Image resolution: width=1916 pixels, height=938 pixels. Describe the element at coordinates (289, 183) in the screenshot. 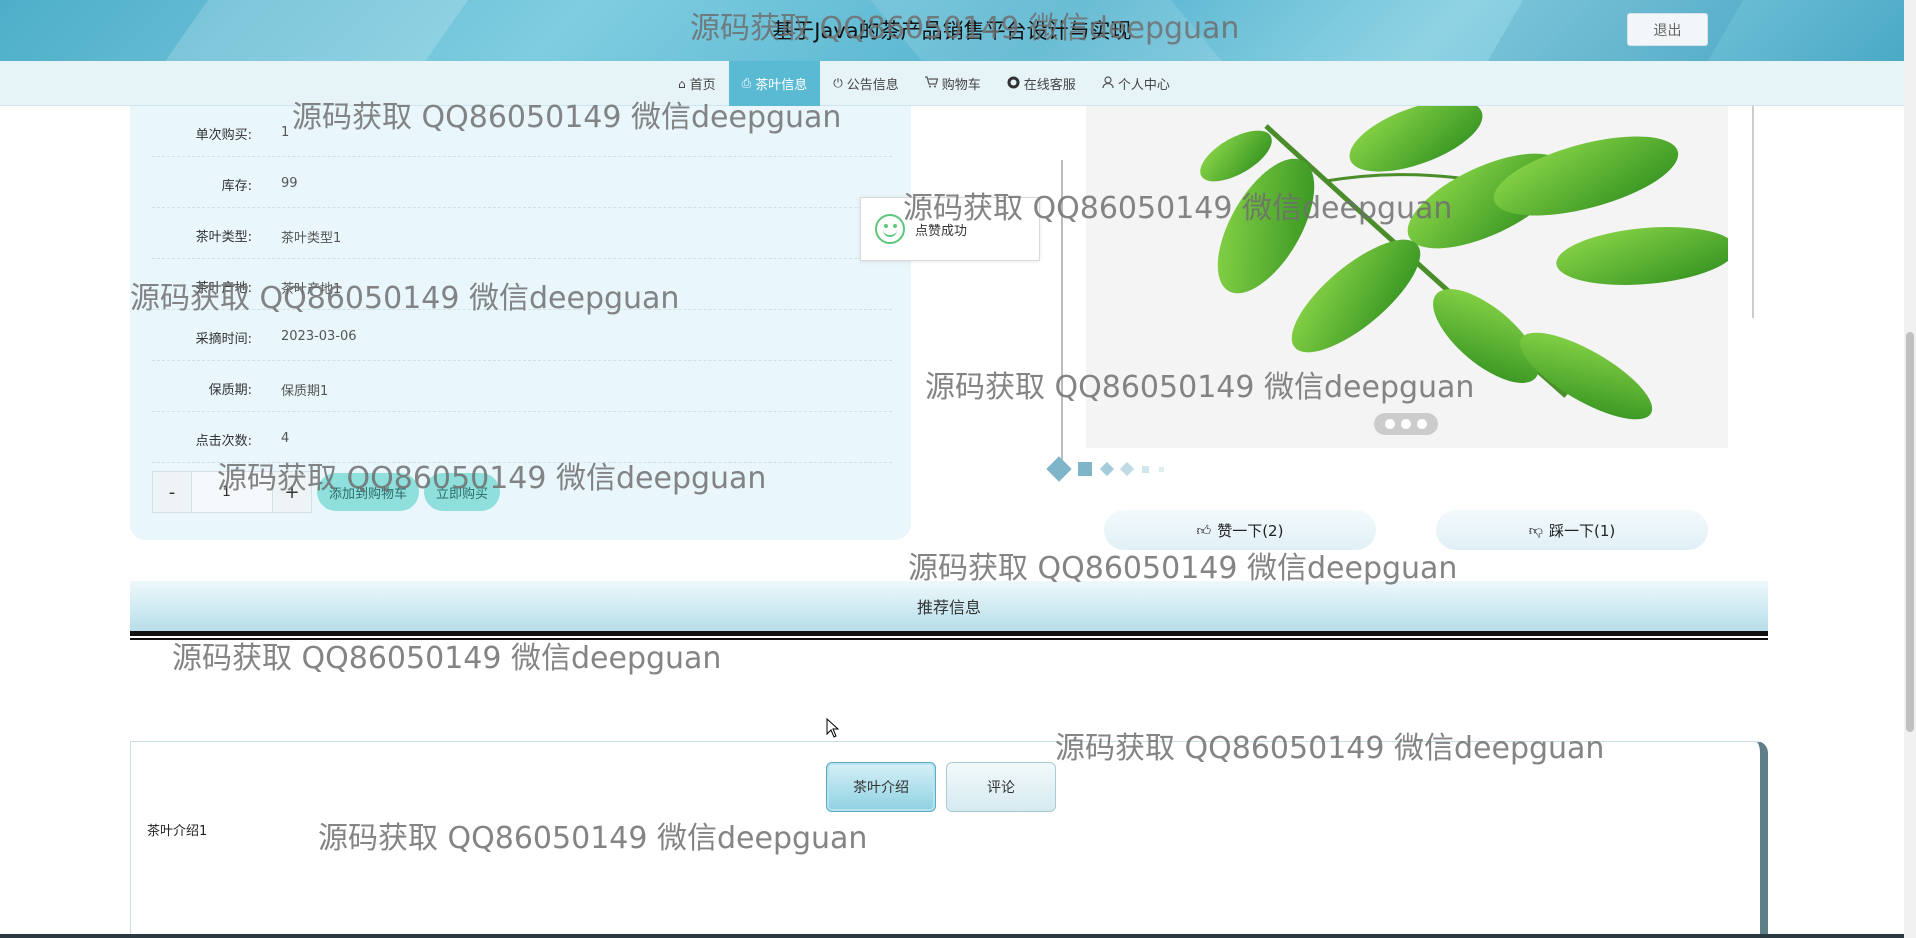

I see `detail-value: 99` at that location.